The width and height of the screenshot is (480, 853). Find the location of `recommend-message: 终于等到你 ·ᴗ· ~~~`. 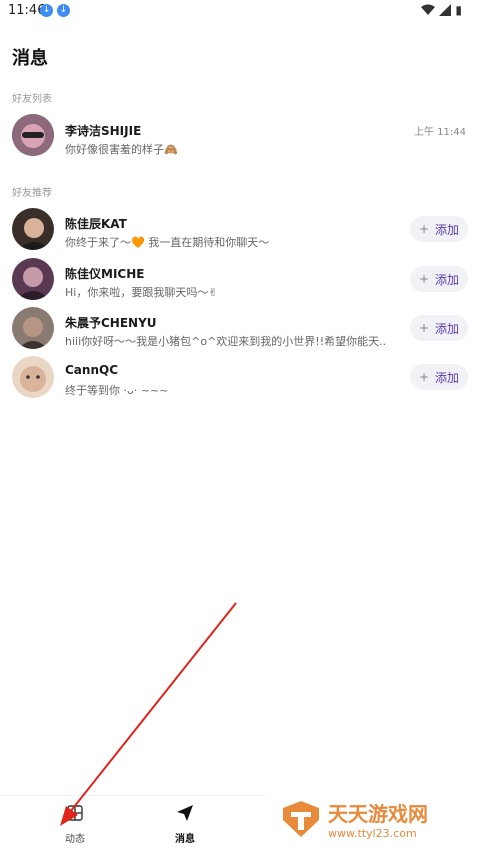

recommend-message: 终于等到你 ·ᴗ· ~~~ is located at coordinates (117, 390).